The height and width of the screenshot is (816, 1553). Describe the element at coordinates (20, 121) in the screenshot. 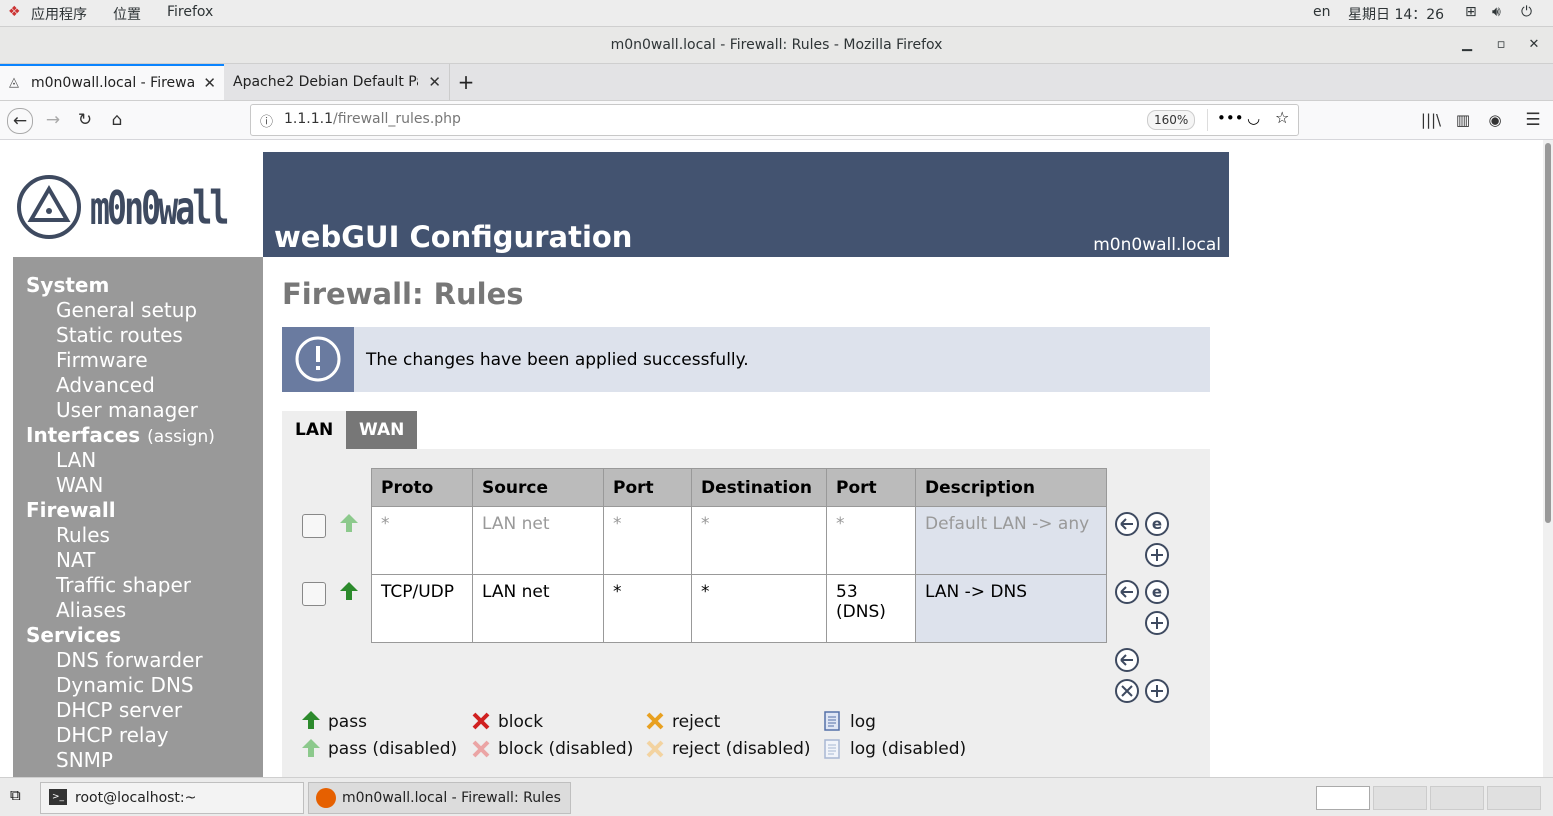

I see `back-icon: ←` at that location.